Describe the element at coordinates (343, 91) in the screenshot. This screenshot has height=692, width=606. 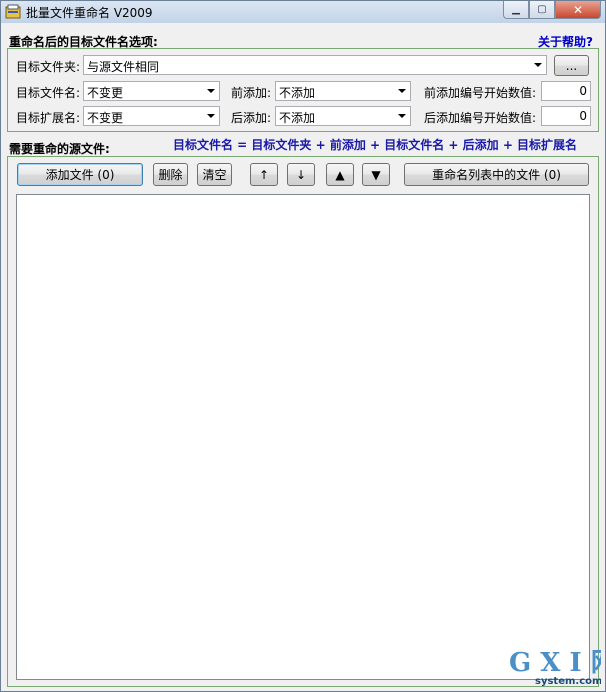
I see `prefix-select: 不添加` at that location.